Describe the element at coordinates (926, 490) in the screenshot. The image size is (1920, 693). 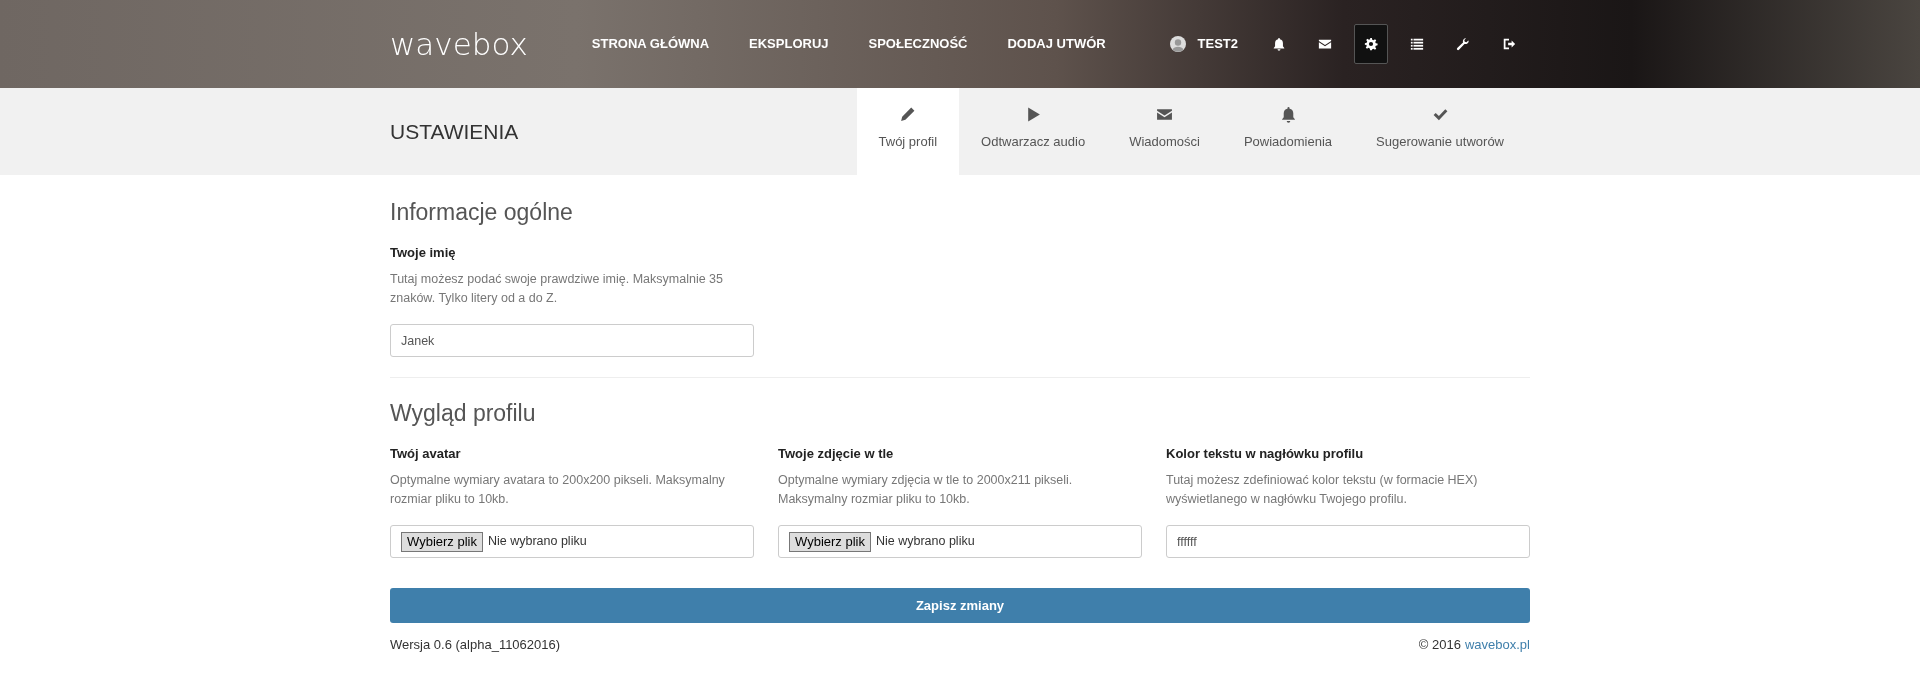
I see `help-text: Optymalne wymiary zdjęcia w tle to 2000x211 pikseli. Maksymalny rozmiar pliku to 10kb.` at that location.